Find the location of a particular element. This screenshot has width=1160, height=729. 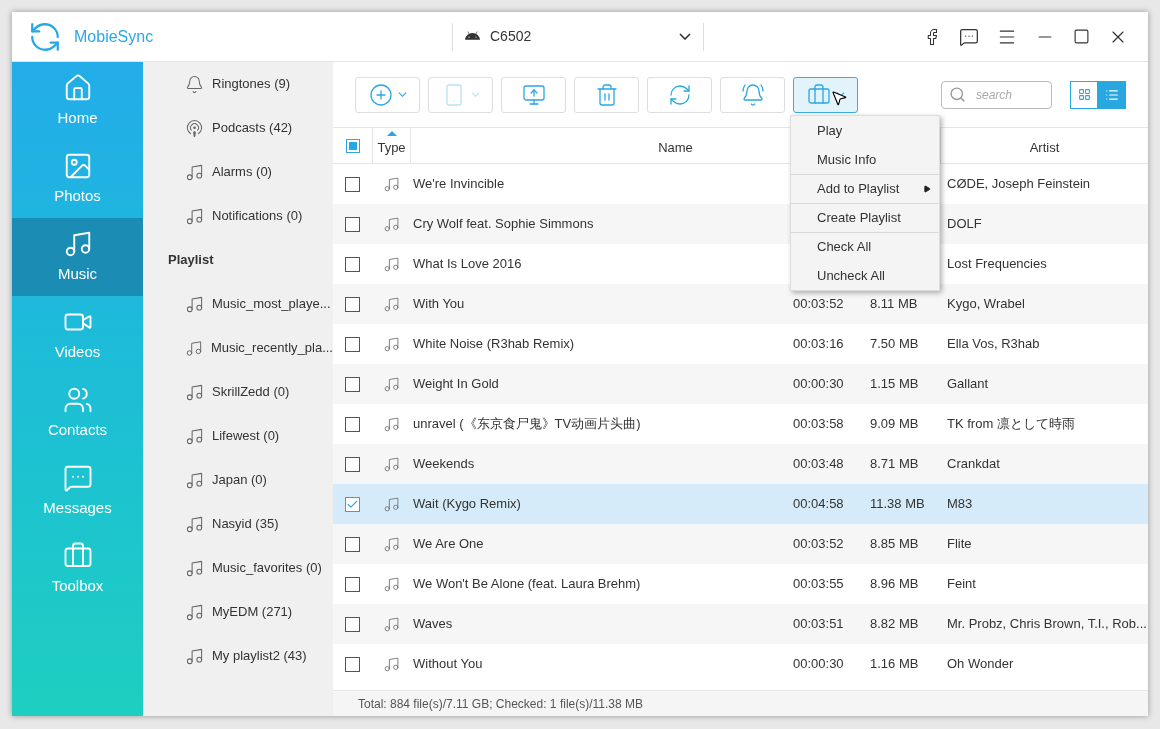

table-row: Weekends 00:03:48 8.71 MB Crankdat is located at coordinates (740, 464).